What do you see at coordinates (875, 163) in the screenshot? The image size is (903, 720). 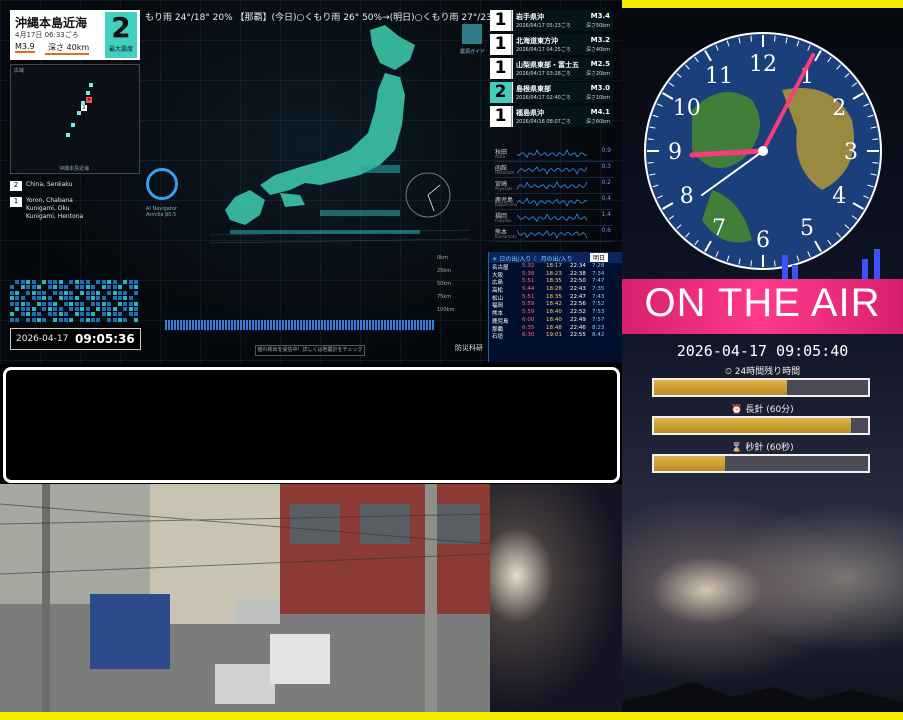 I see `clock-tick` at bounding box center [875, 163].